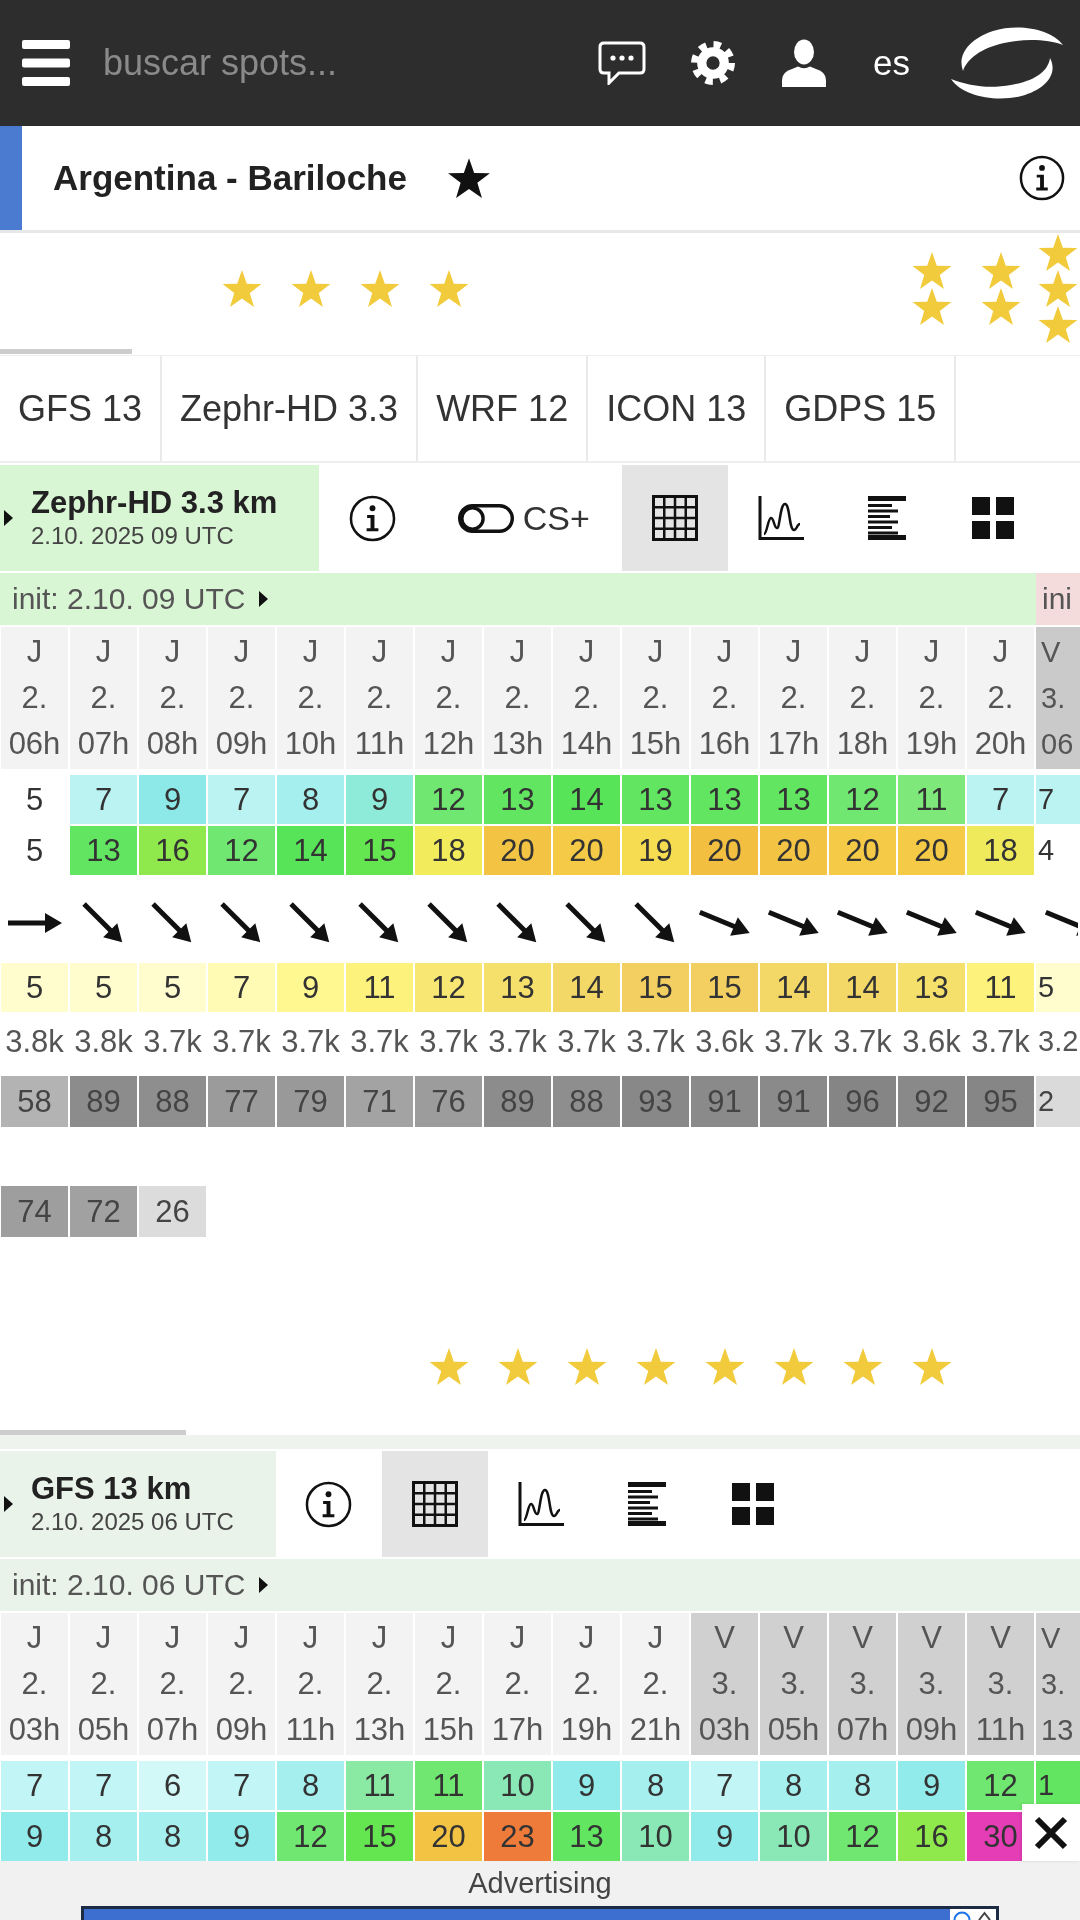 The width and height of the screenshot is (1080, 1920). I want to click on user-icon, so click(804, 63).